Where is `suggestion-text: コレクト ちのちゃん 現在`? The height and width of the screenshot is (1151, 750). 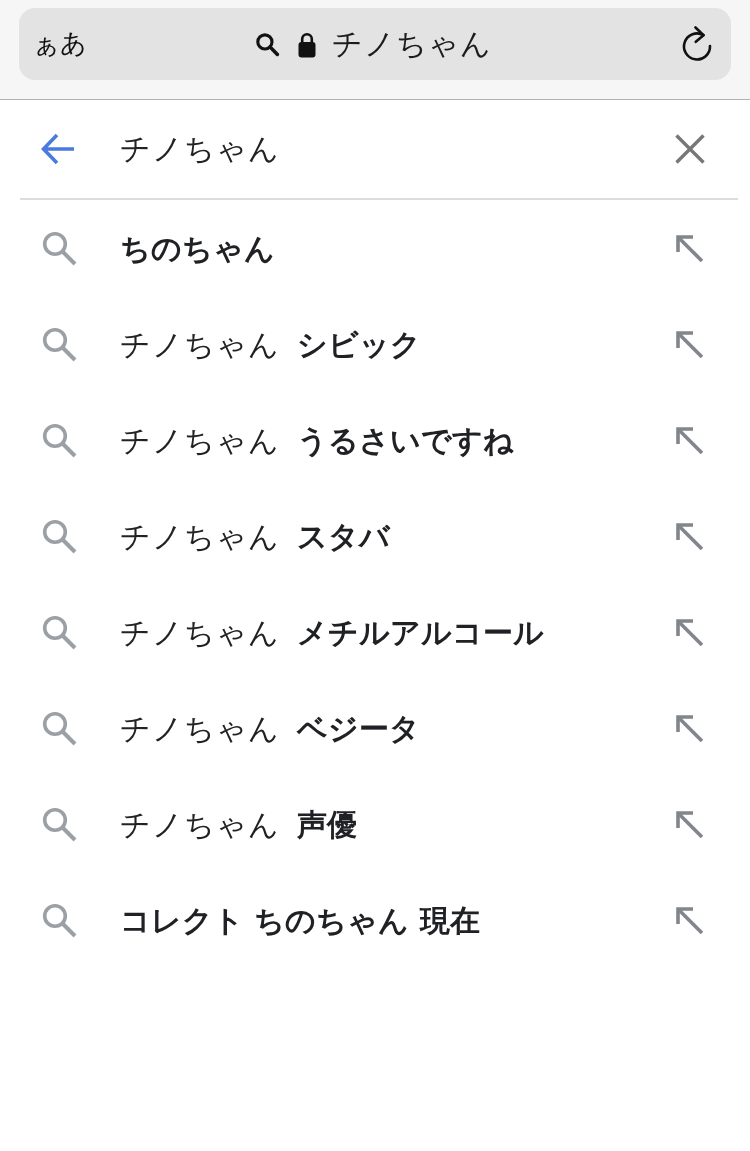
suggestion-text: コレクト ちのちゃん 現在 is located at coordinates (398, 920).